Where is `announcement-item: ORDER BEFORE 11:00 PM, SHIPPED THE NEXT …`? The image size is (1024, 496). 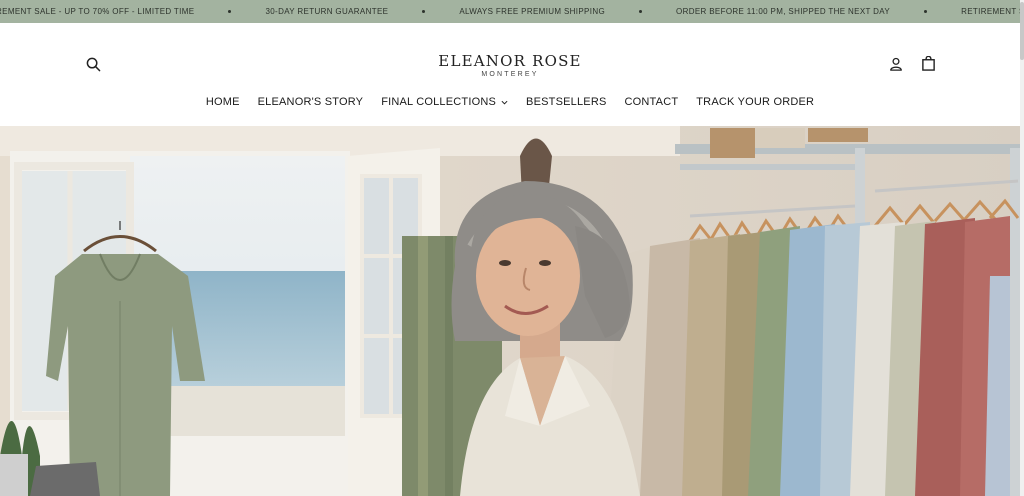 announcement-item: ORDER BEFORE 11:00 PM, SHIPPED THE NEXT … is located at coordinates (783, 11).